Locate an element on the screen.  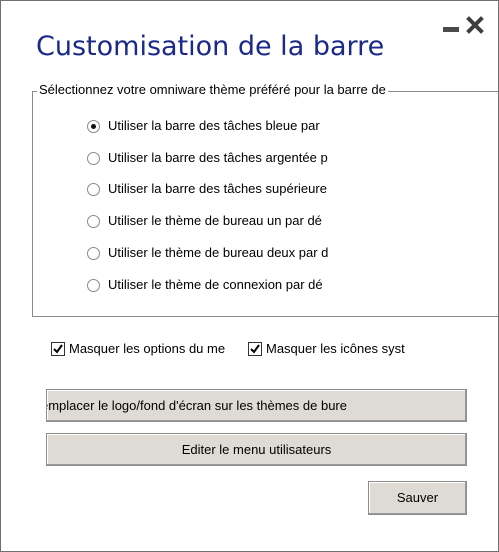
option-label: Utiliser le thème de connexion par dé is located at coordinates (215, 284).